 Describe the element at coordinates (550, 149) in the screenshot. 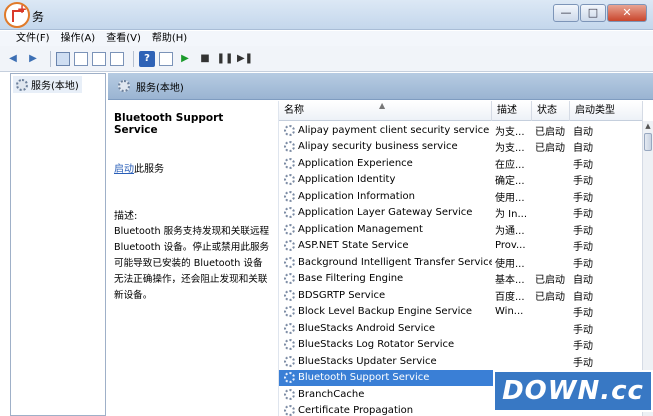

I see `service-status: 已启动` at that location.